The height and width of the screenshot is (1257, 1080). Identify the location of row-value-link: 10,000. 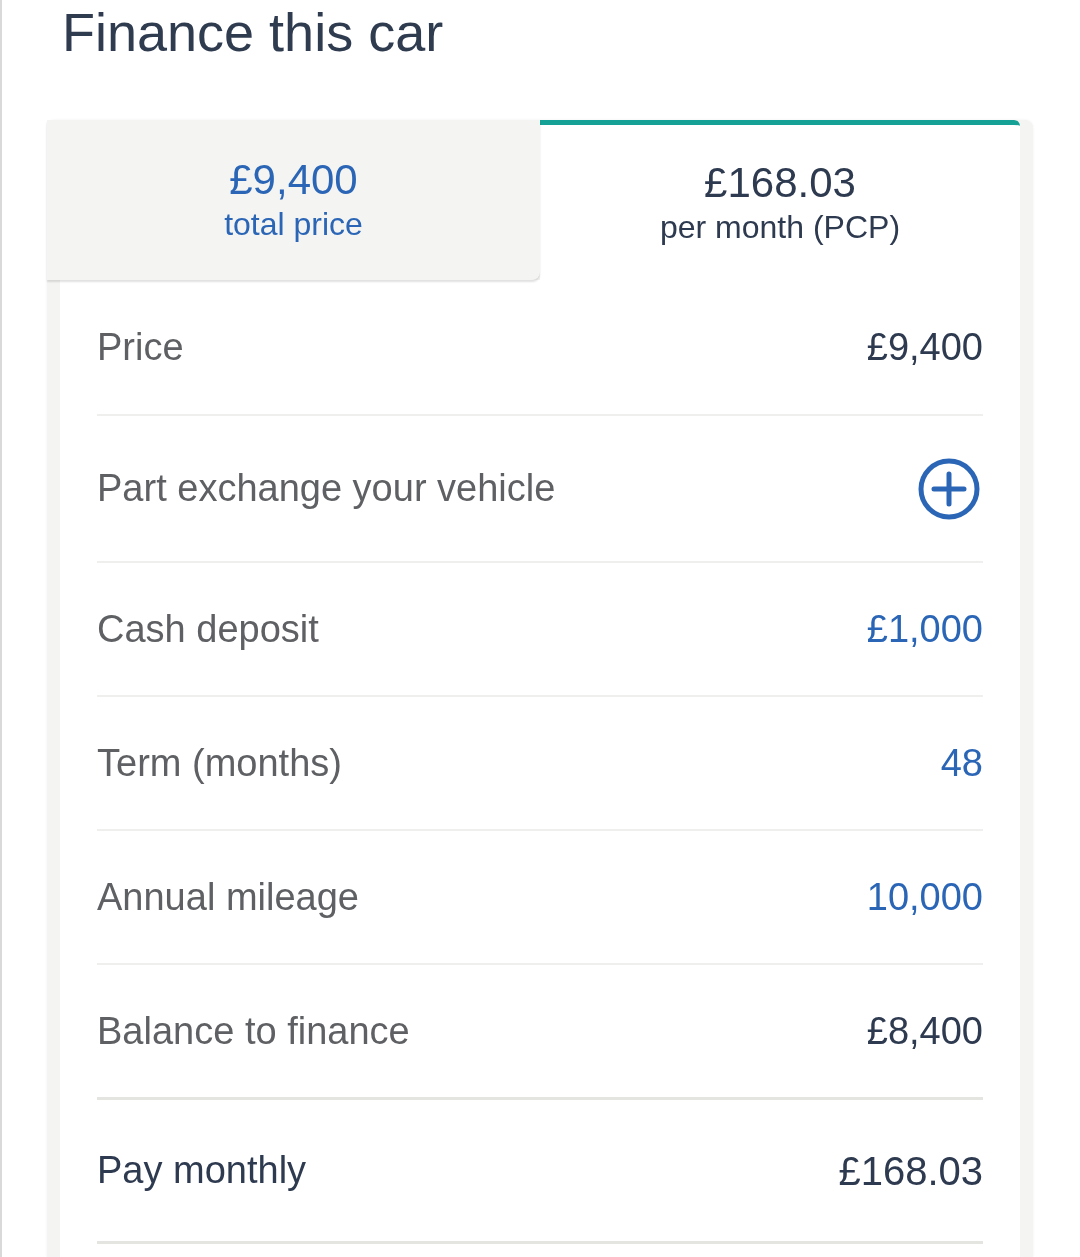
(924, 897).